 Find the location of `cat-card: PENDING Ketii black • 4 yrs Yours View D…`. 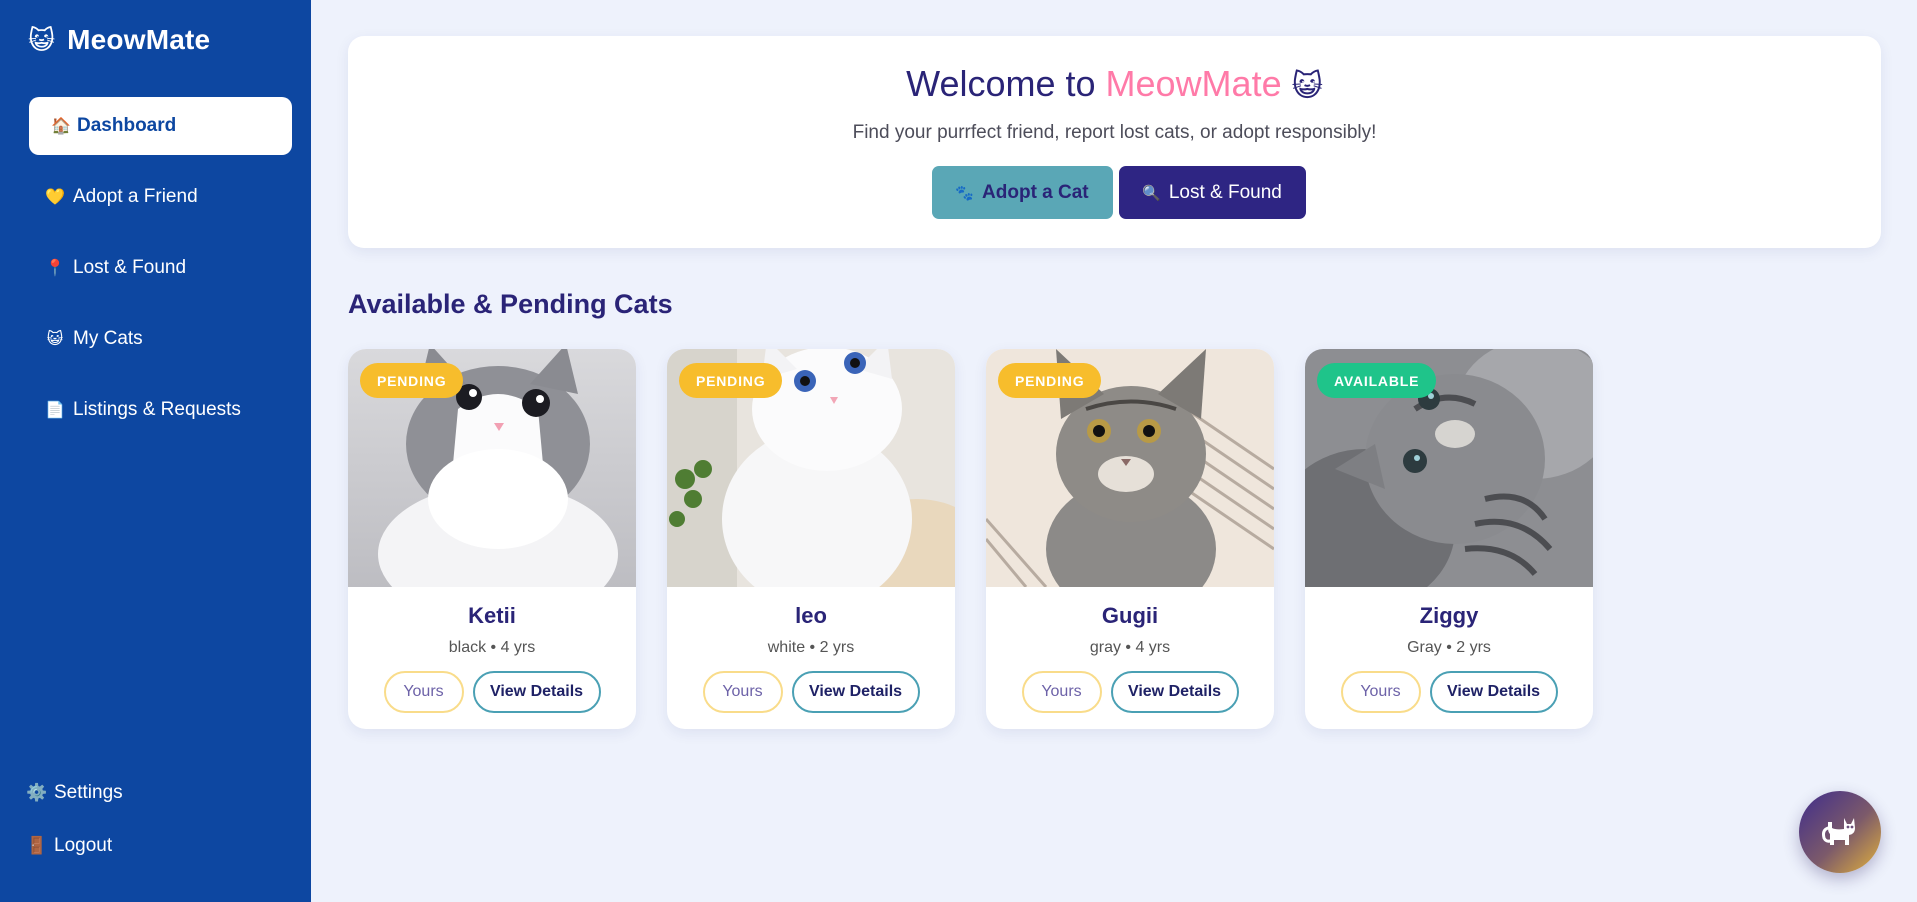

cat-card: PENDING Ketii black • 4 yrs Yours View D… is located at coordinates (492, 539).